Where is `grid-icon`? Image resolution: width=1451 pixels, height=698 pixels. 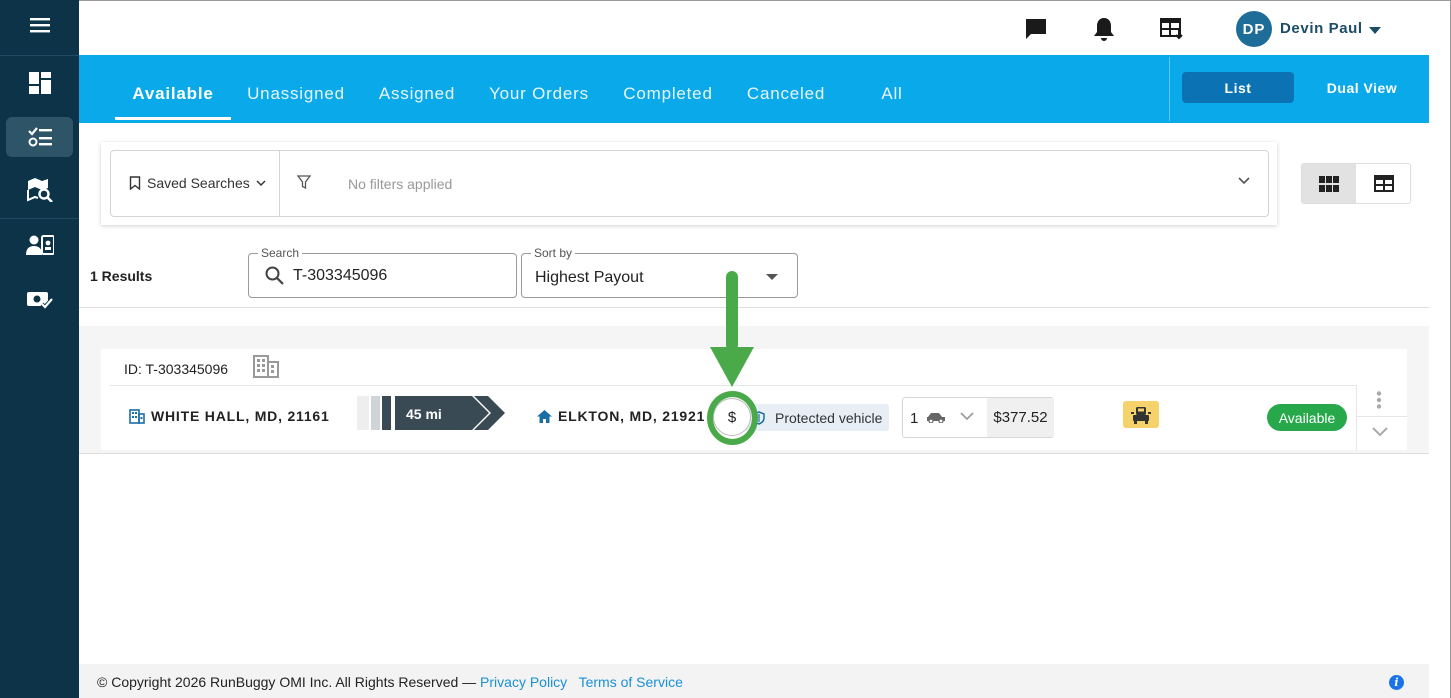 grid-icon is located at coordinates (1329, 183).